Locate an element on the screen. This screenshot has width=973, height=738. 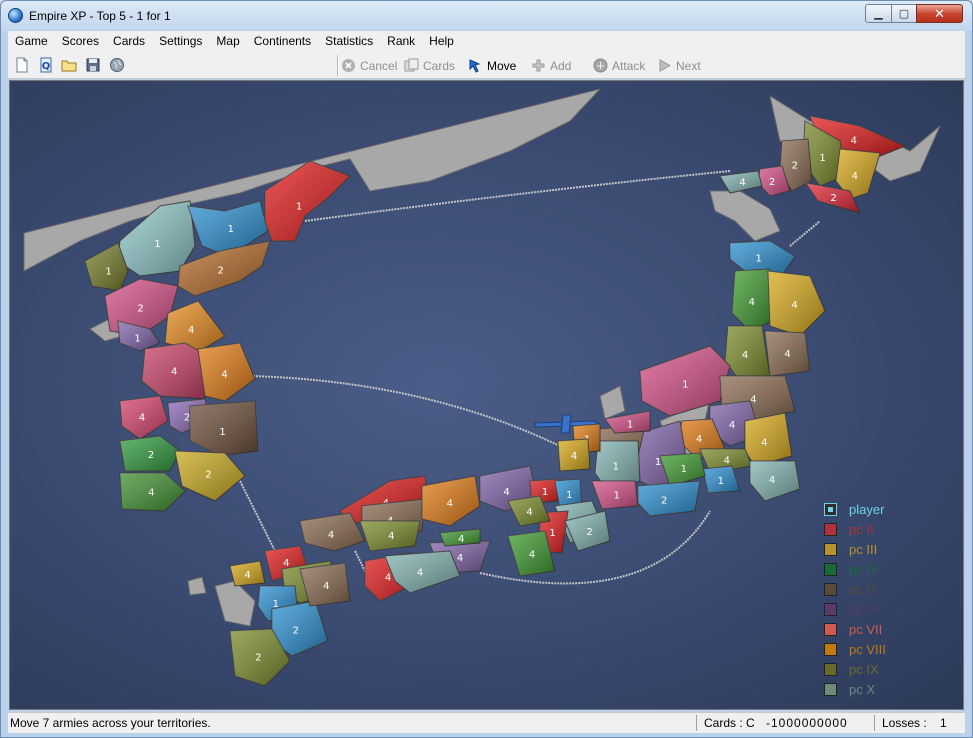
territory-kyu-1: 4 is located at coordinates (247, 573).